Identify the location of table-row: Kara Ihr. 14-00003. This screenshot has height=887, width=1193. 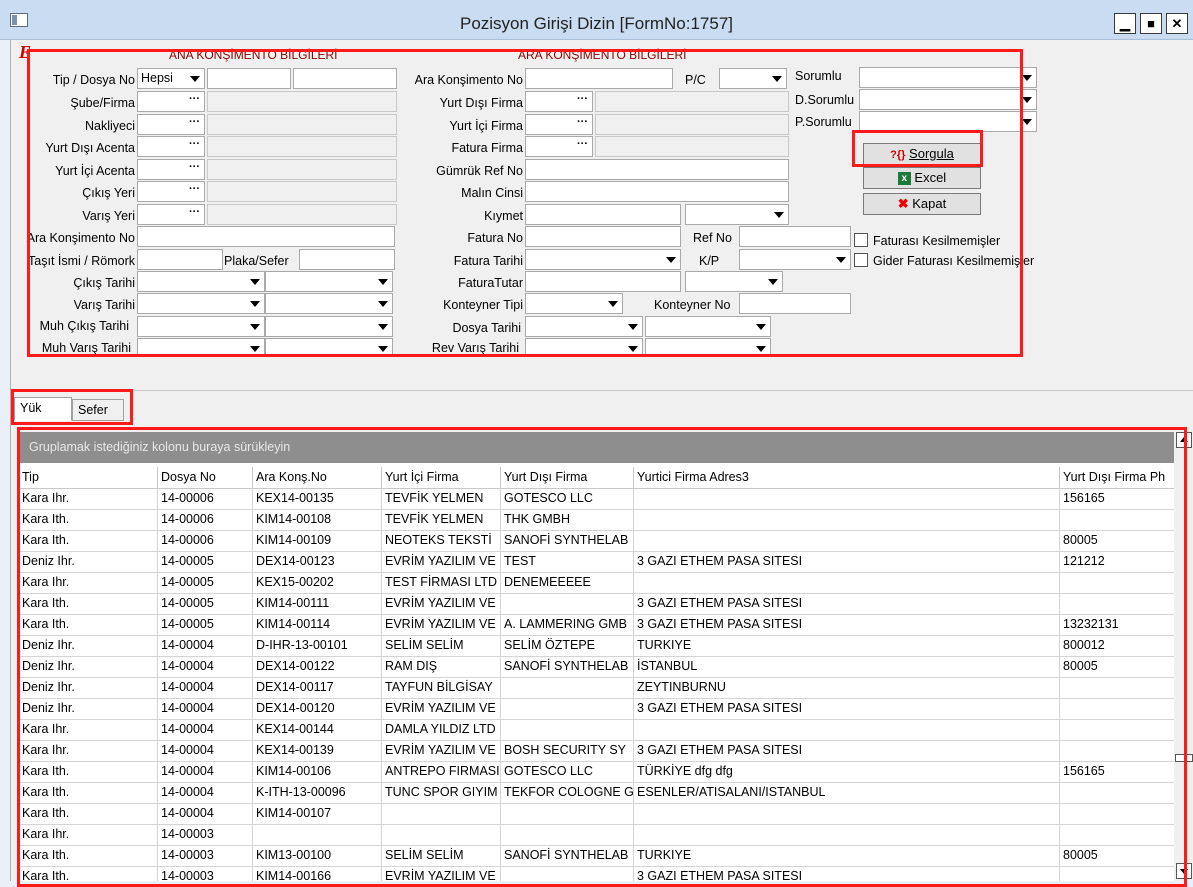
(599, 835).